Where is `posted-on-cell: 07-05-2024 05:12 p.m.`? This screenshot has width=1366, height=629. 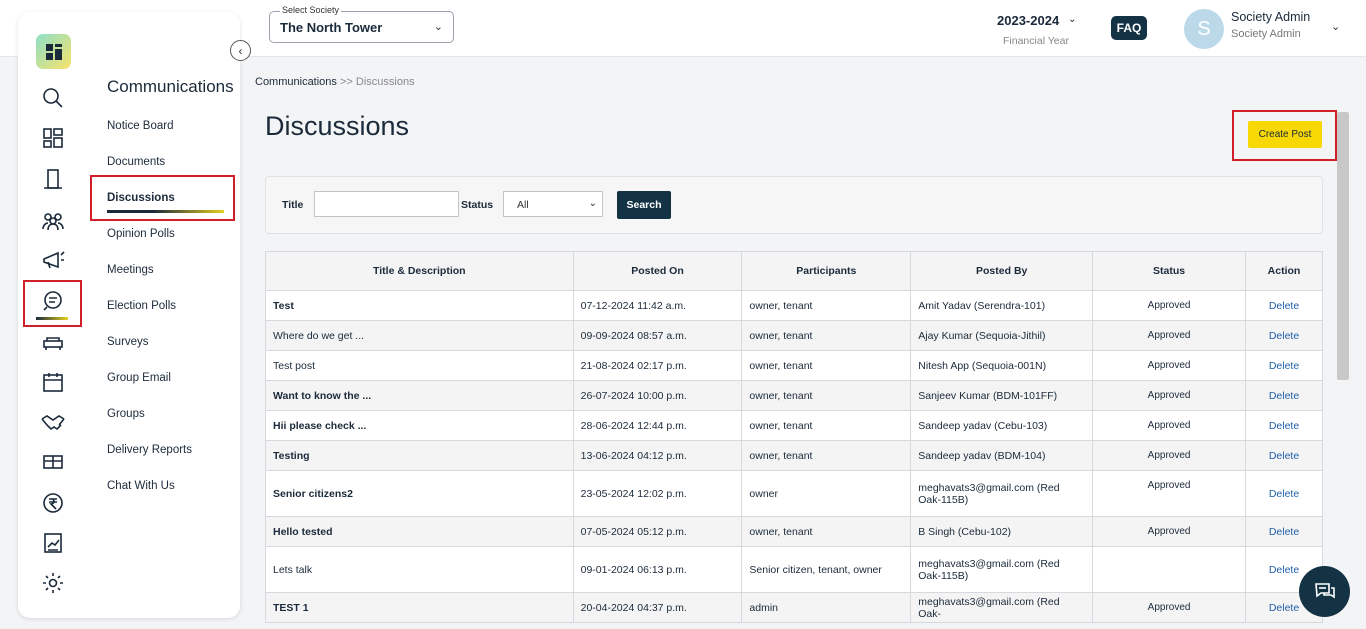 posted-on-cell: 07-05-2024 05:12 p.m. is located at coordinates (657, 531).